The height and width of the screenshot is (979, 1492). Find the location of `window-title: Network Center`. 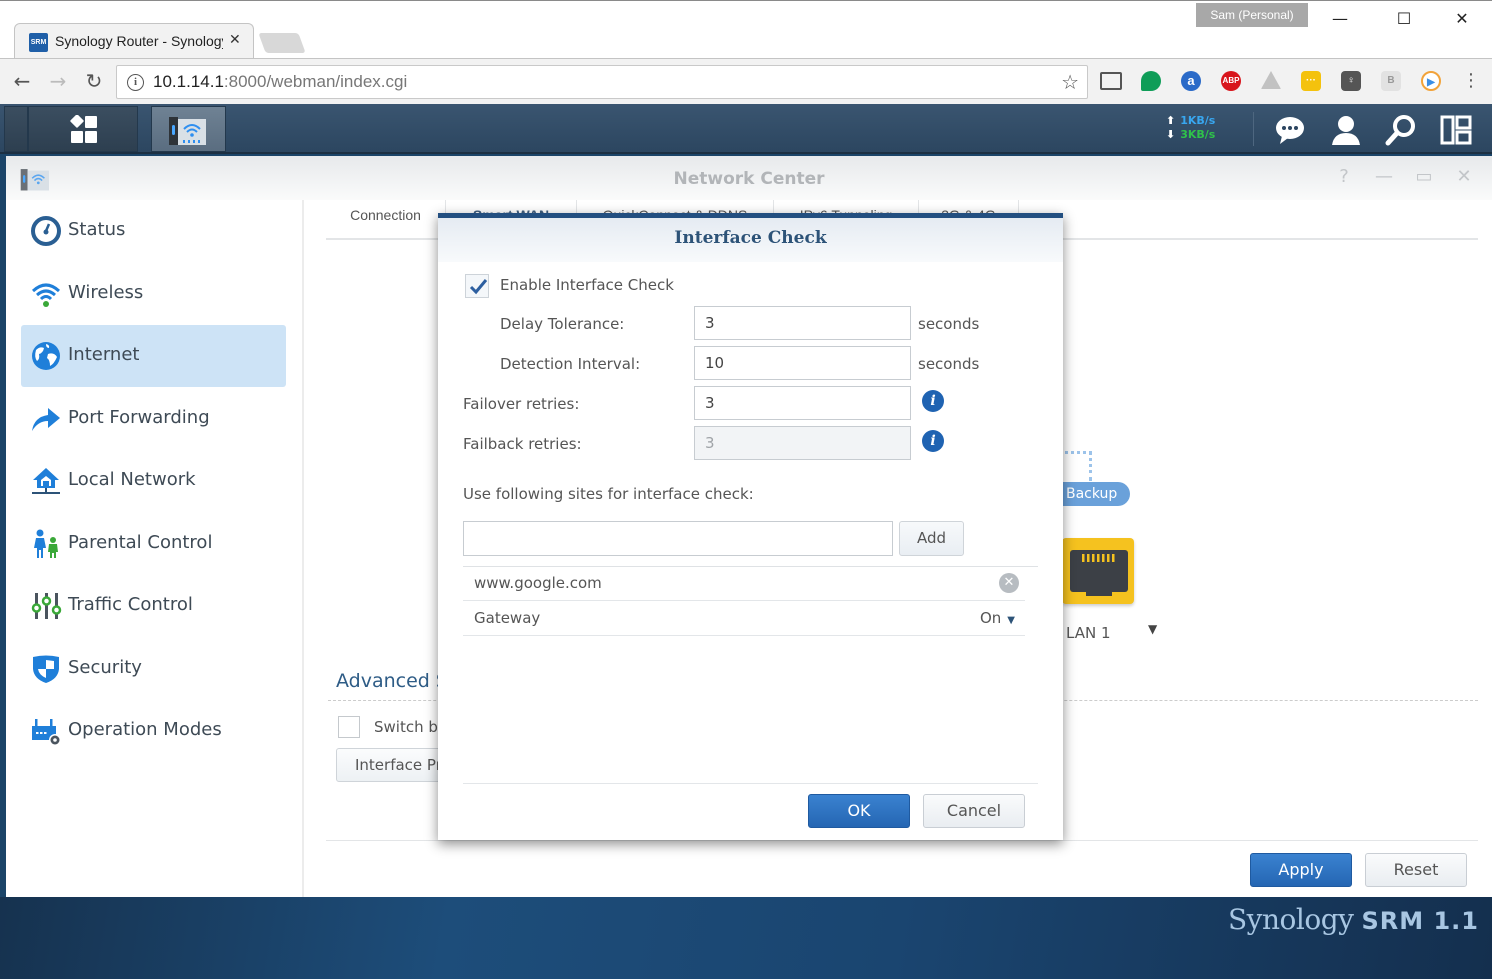

window-title: Network Center is located at coordinates (749, 179).